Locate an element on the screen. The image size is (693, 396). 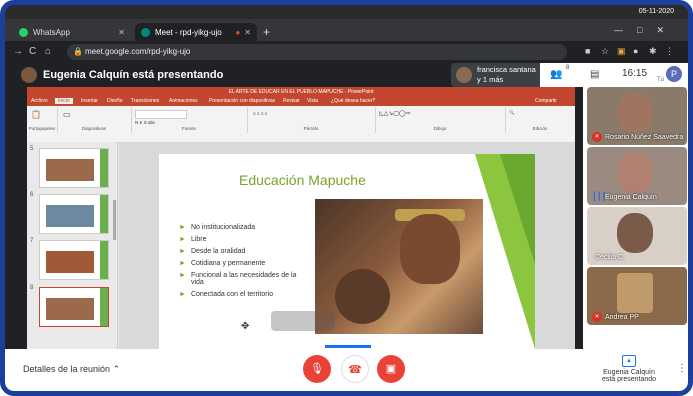
participant-tile: ✕ Rosario Núñez Saavedra is located at coordinates (637, 116).